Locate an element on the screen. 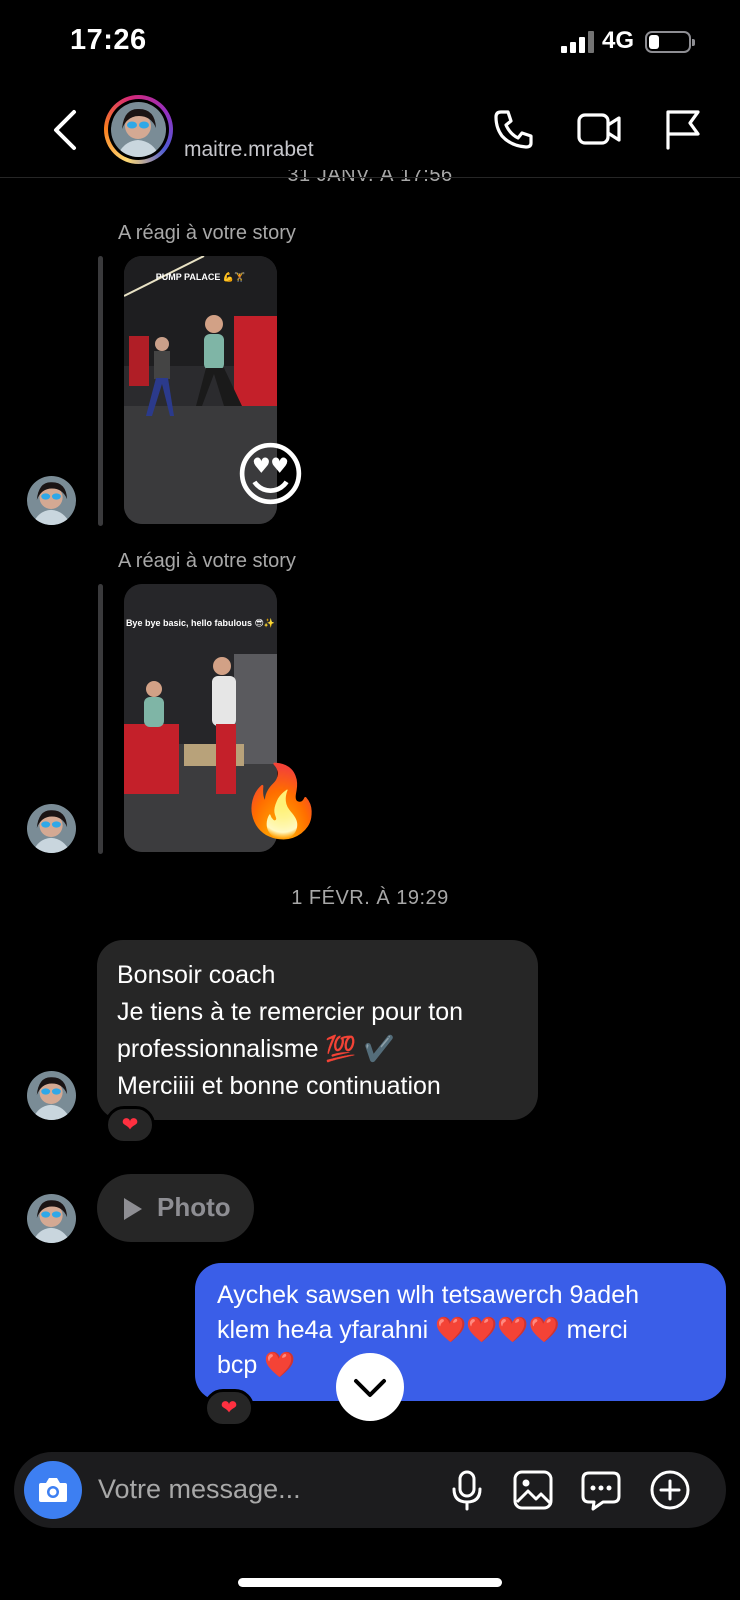 This screenshot has height=1600, width=740. camera-button is located at coordinates (53, 1490).